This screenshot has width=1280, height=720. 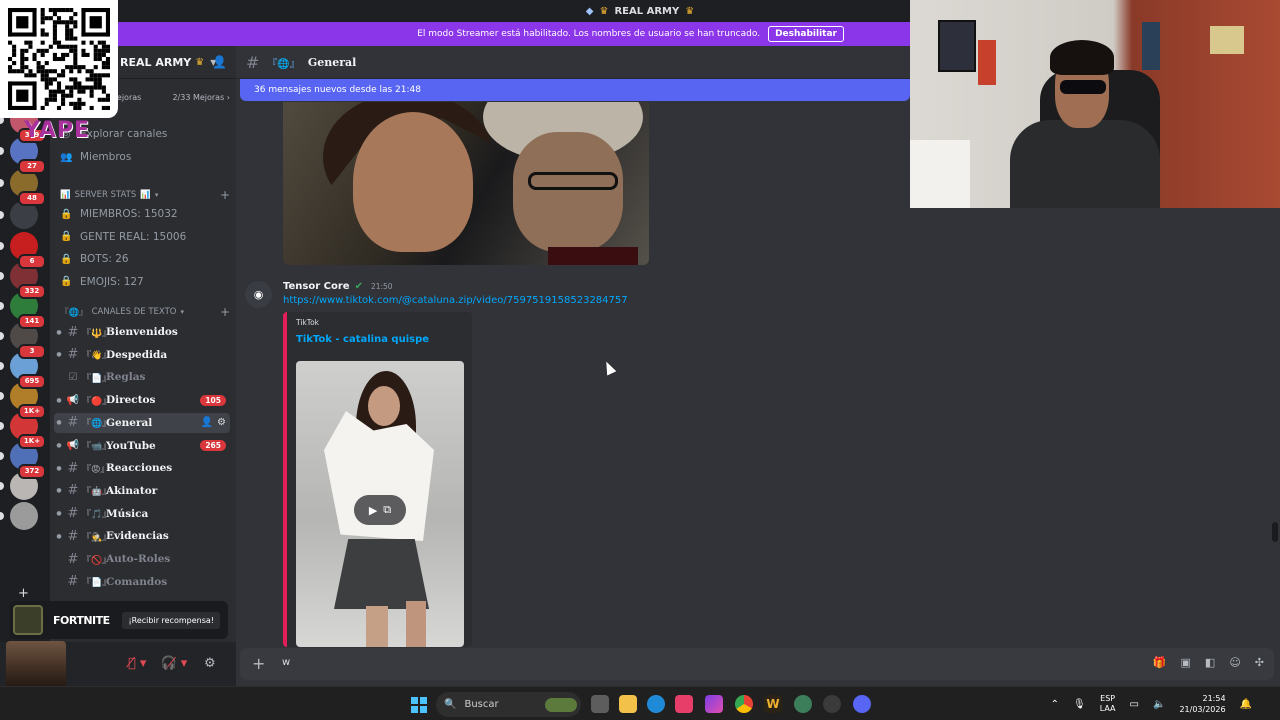 I want to click on channel-bienvenidos: ● # 『🔱』 Bienvenidos, so click(x=142, y=332).